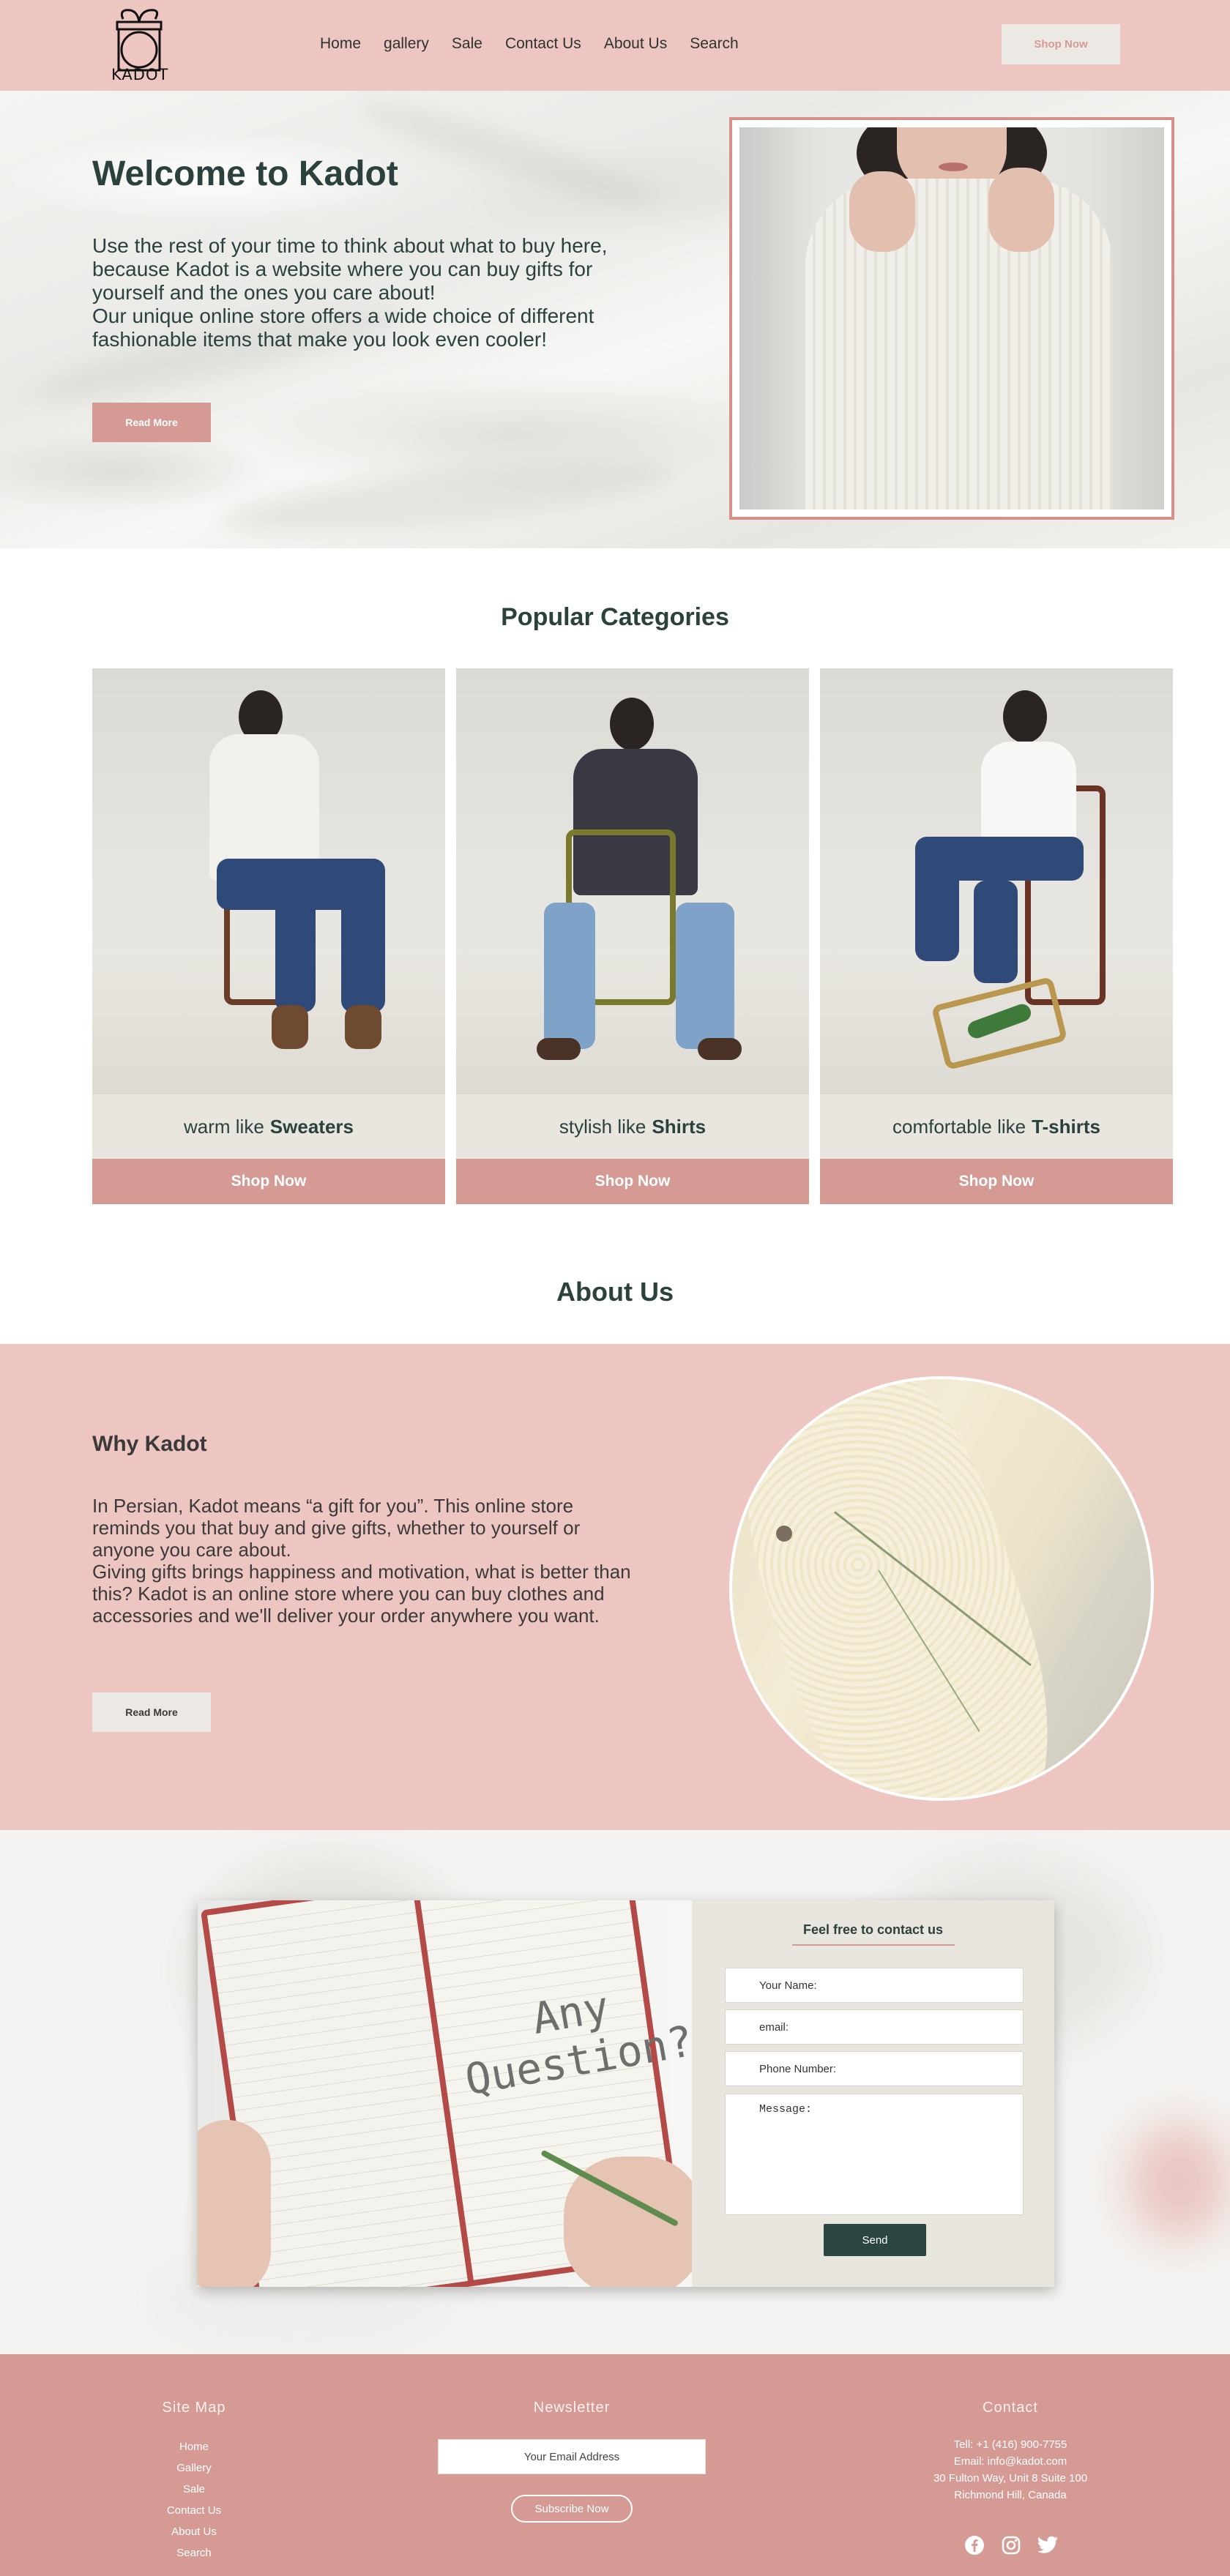 This screenshot has height=2576, width=1230. I want to click on about-circle-photo, so click(941, 1588).